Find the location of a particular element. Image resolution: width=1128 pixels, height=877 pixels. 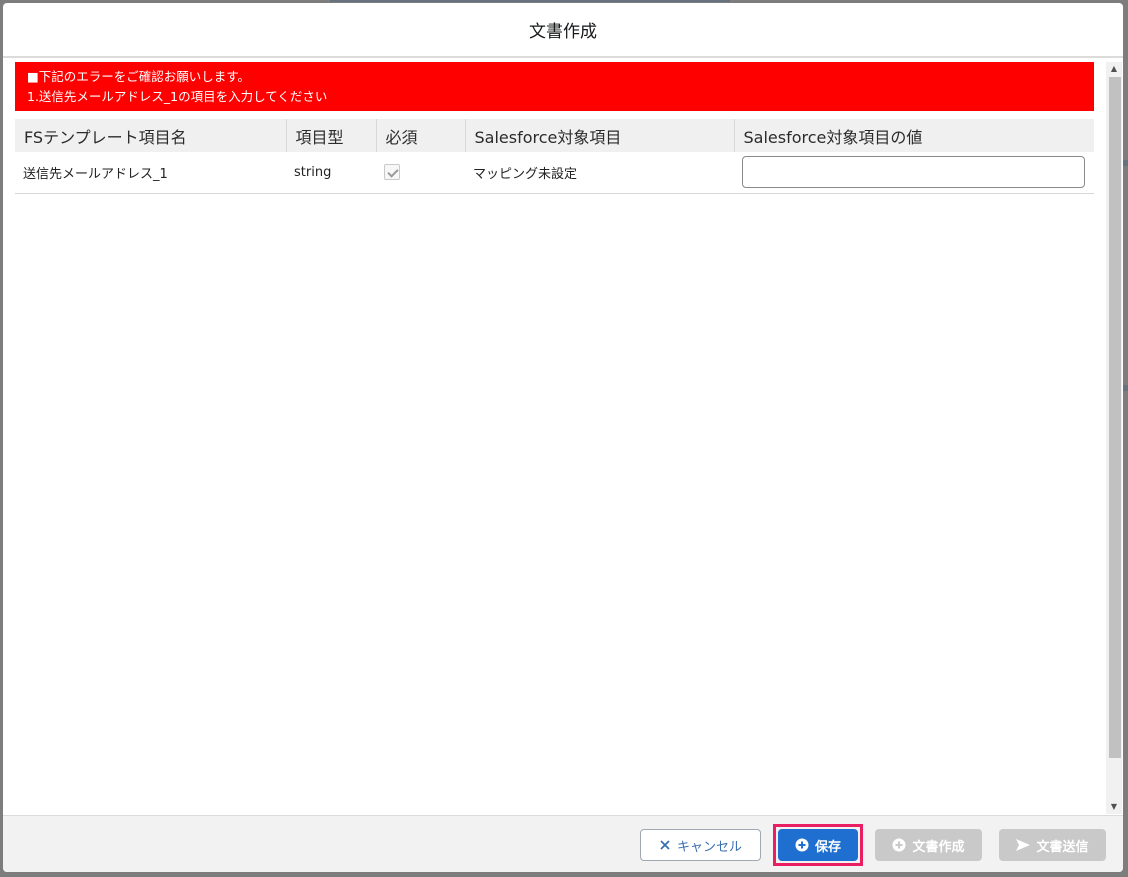

close-icon is located at coordinates (665, 845).